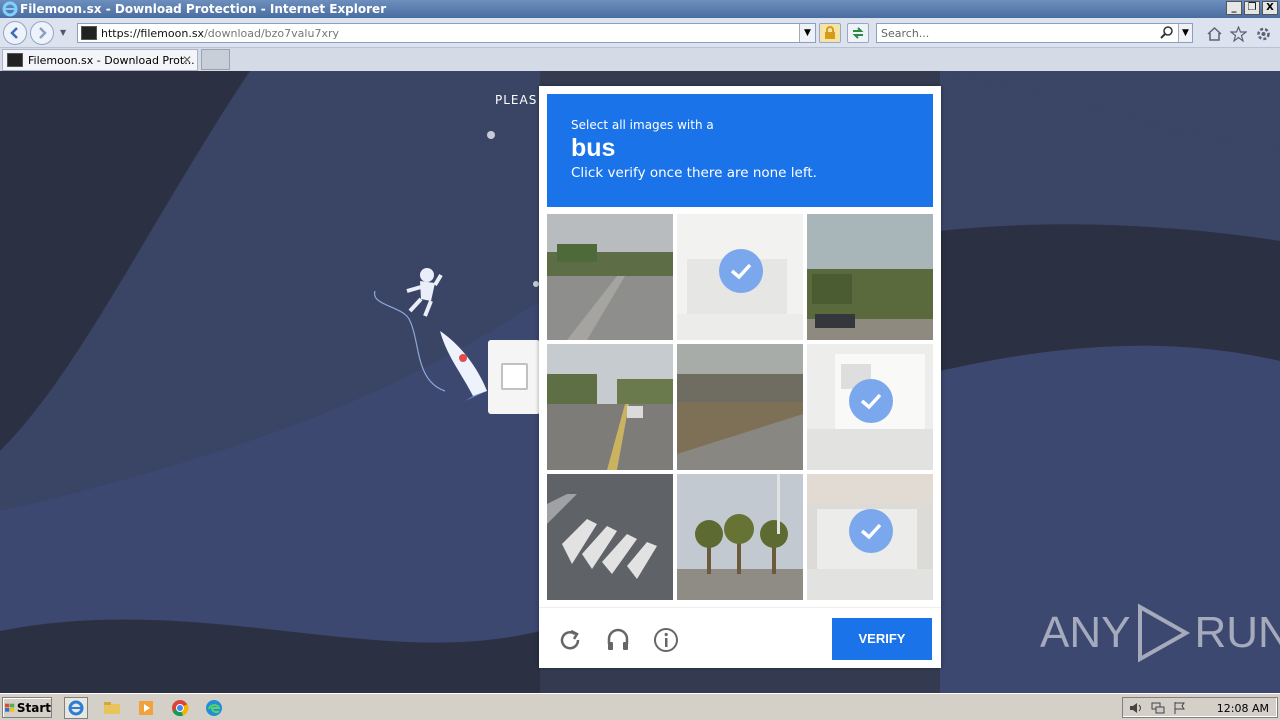 This screenshot has width=1280, height=720. Describe the element at coordinates (63, 32) in the screenshot. I see `history-dropdown-icon: ▼` at that location.